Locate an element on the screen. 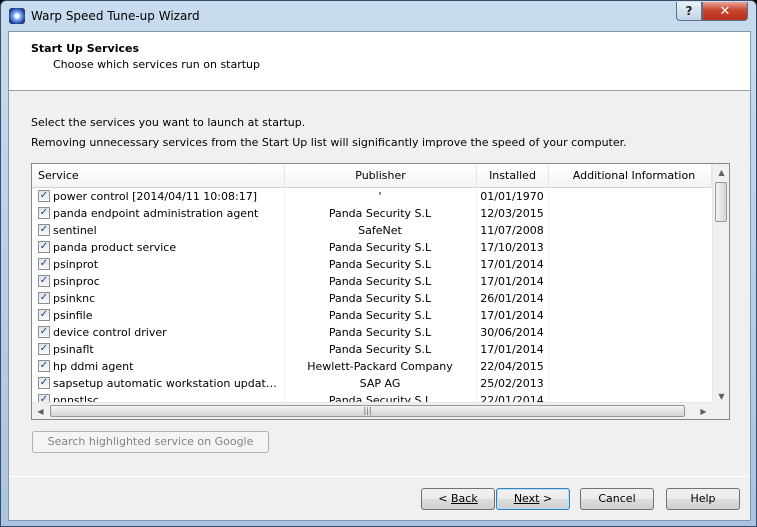  table-row: ✓ sentinel SafeNet 11/07/2008 is located at coordinates (372, 230).